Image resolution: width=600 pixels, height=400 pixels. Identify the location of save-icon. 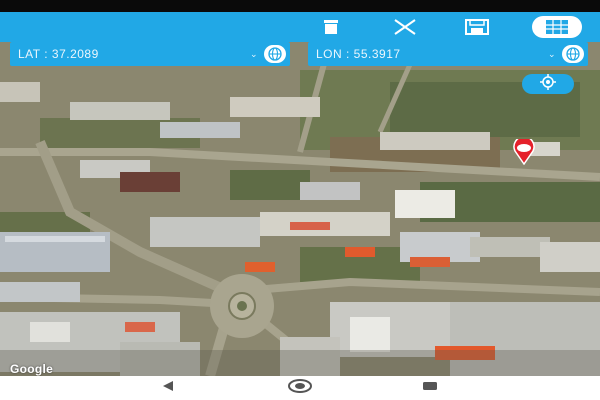
(477, 27).